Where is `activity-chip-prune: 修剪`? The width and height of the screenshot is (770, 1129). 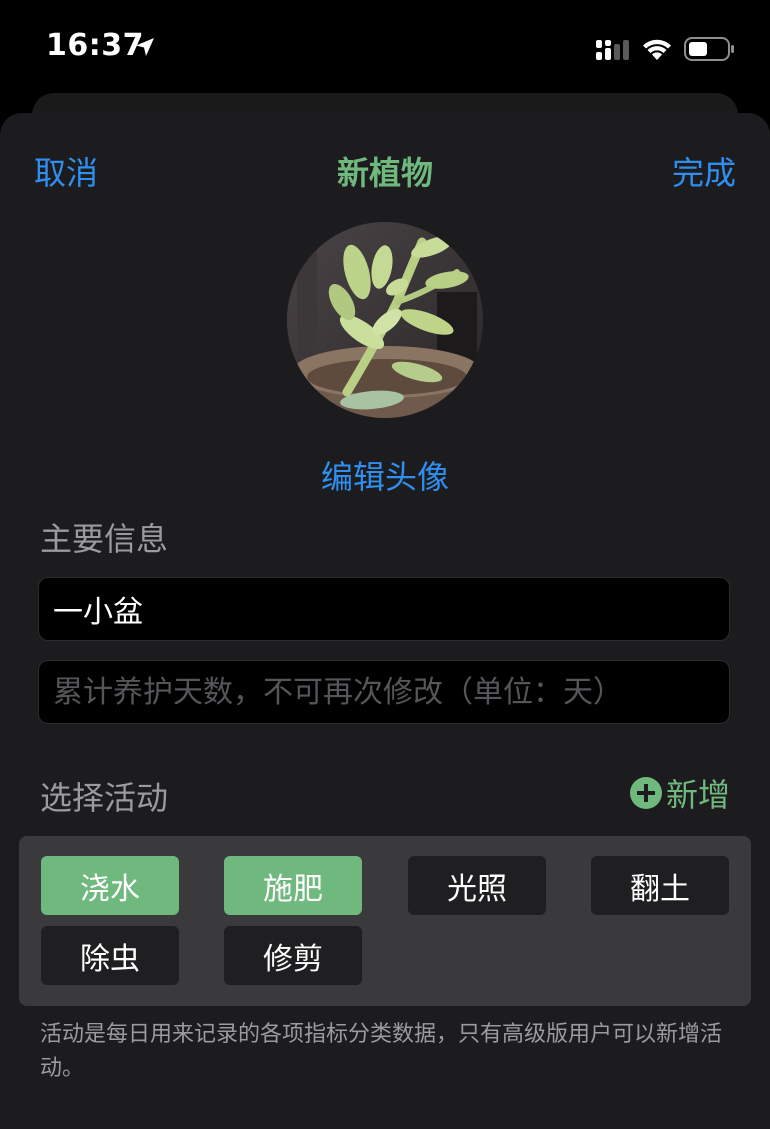
activity-chip-prune: 修剪 is located at coordinates (293, 955).